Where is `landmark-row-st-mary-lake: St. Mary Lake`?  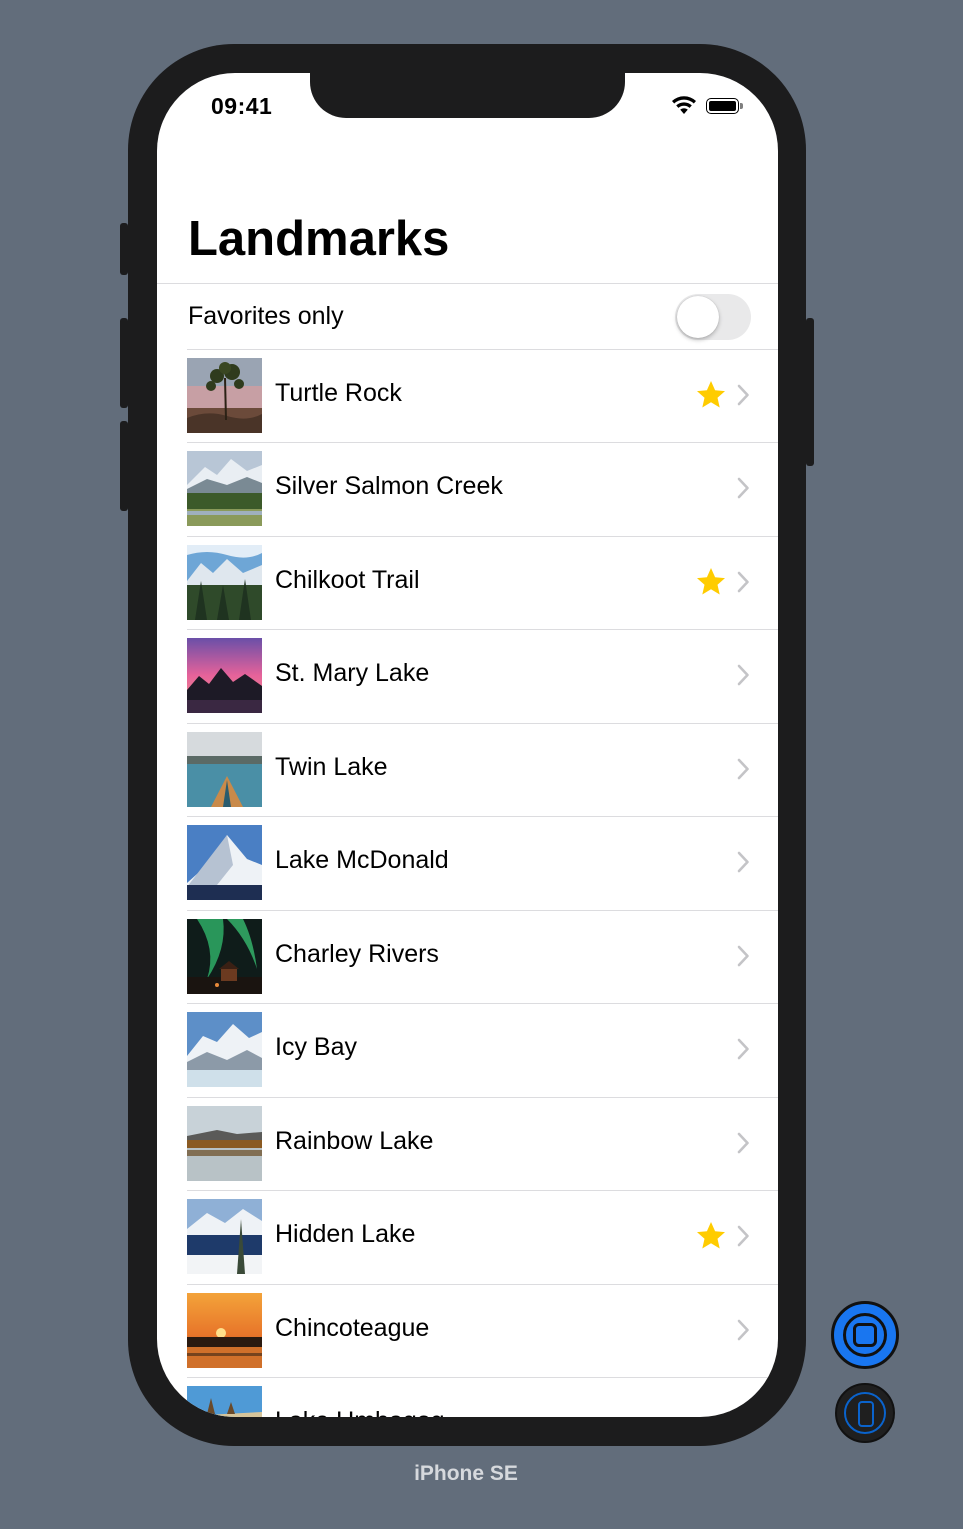
landmark-row-st-mary-lake: St. Mary Lake is located at coordinates (467, 675).